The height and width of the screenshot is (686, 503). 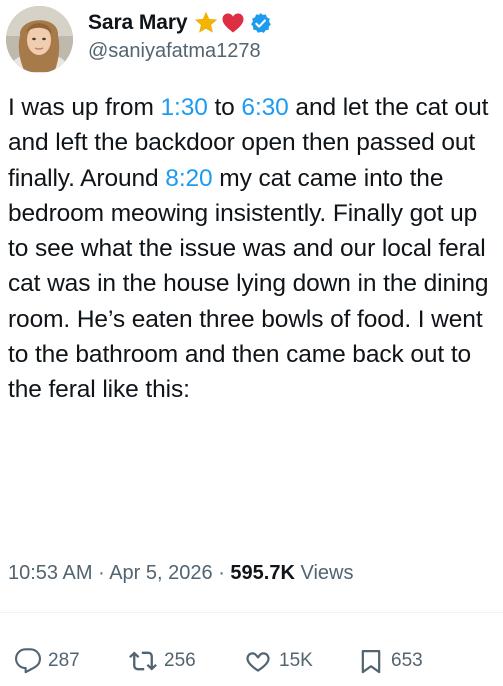 I want to click on divider, so click(x=251, y=612).